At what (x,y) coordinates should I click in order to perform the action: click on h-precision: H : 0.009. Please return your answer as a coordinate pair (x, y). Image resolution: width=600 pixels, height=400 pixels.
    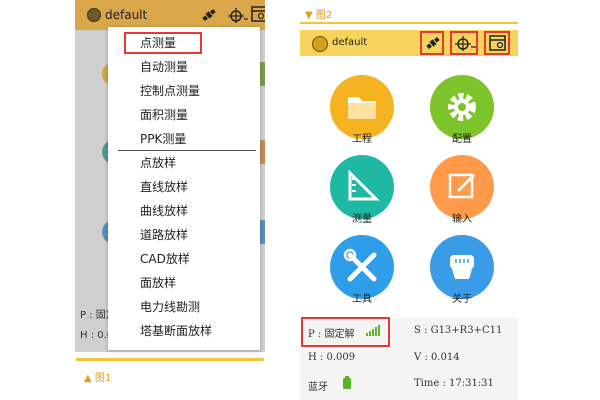
    Looking at the image, I should click on (332, 357).